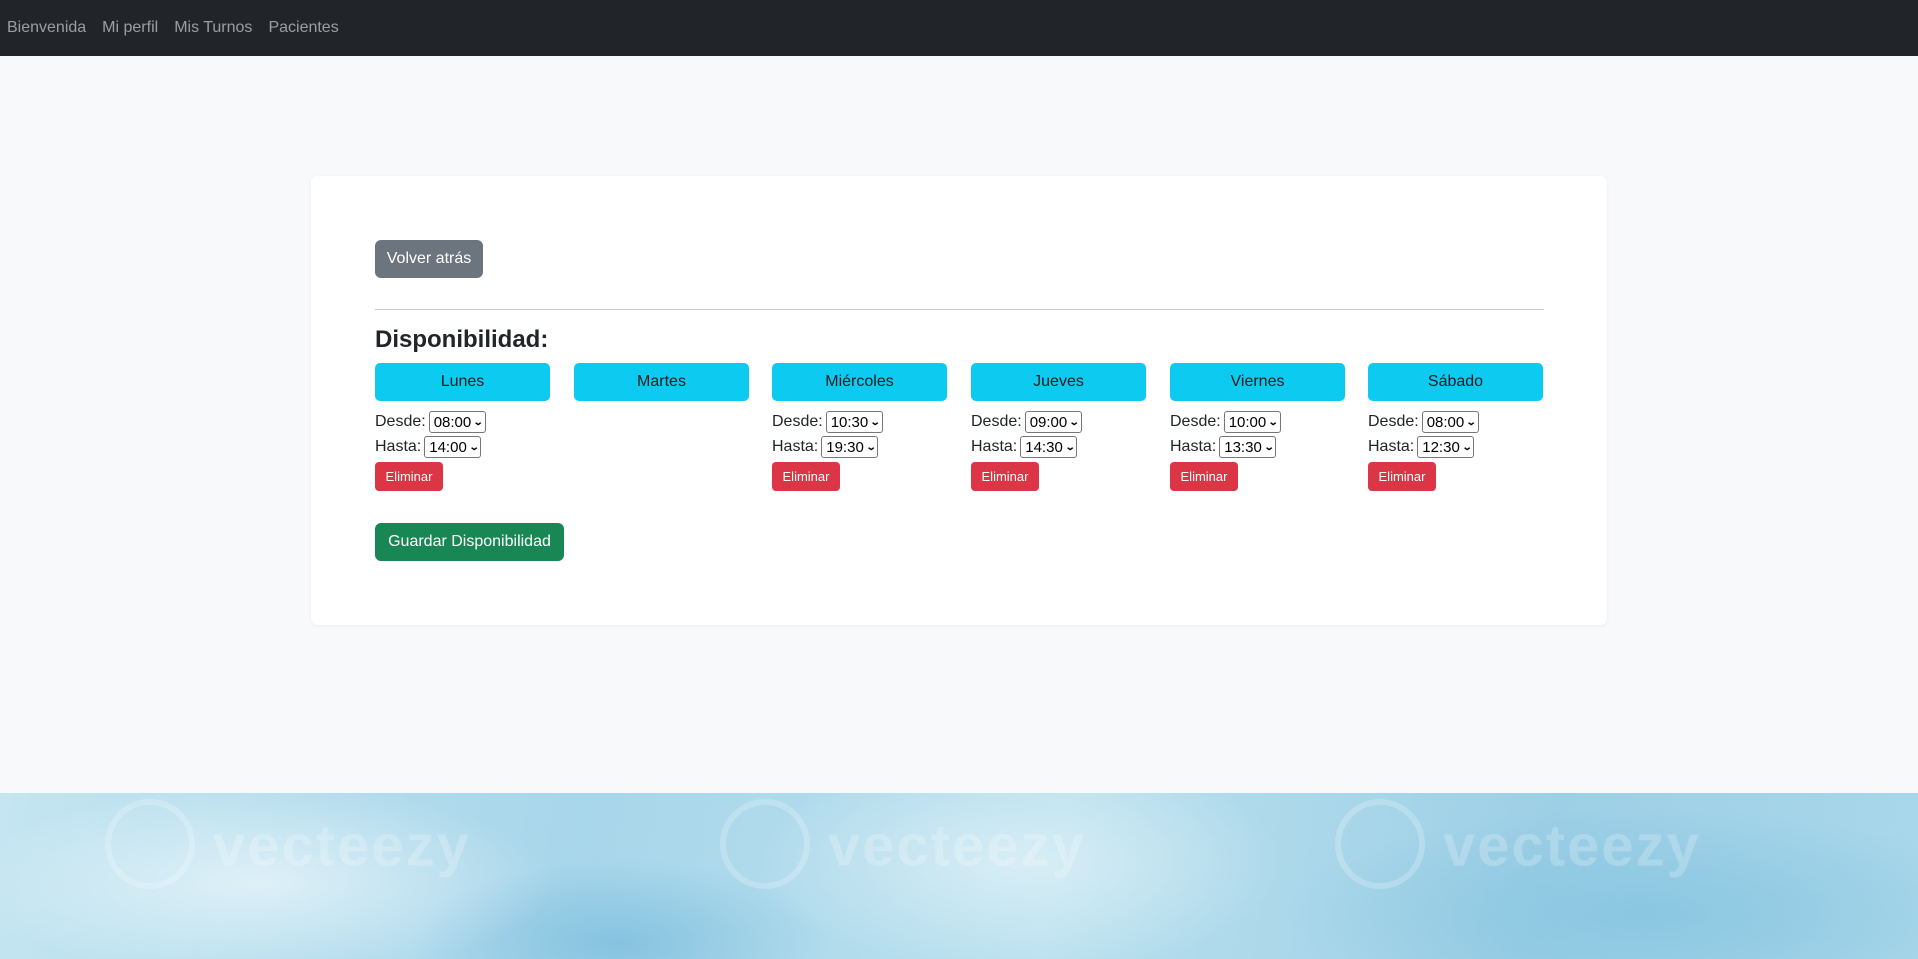  Describe the element at coordinates (1455, 382) in the screenshot. I see `day-button-sabado: Sábado` at that location.